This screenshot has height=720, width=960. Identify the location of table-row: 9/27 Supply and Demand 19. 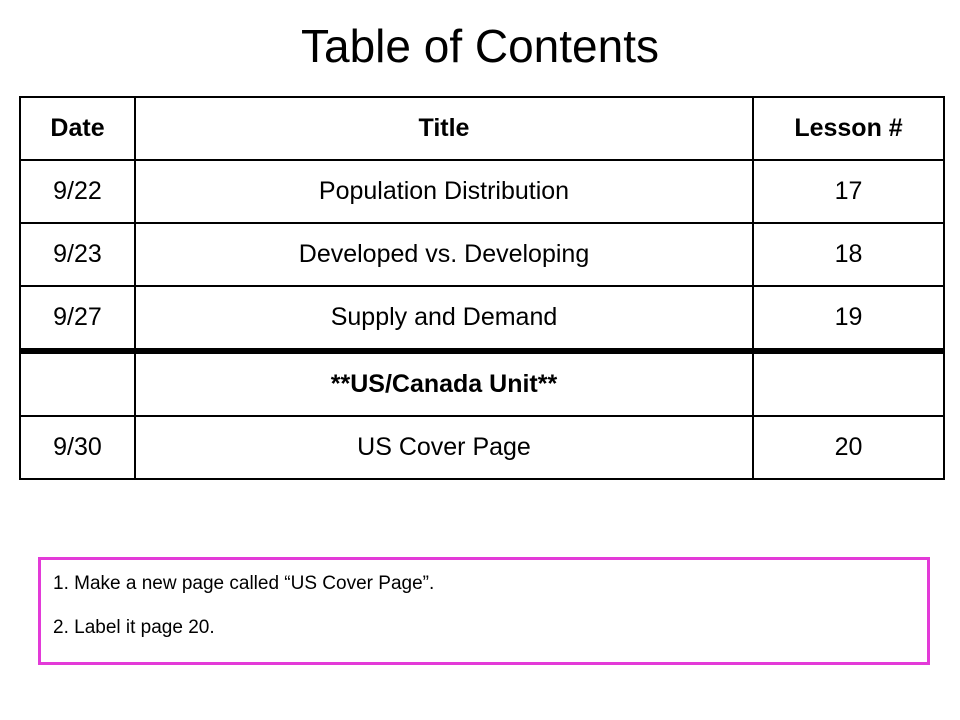
(482, 318).